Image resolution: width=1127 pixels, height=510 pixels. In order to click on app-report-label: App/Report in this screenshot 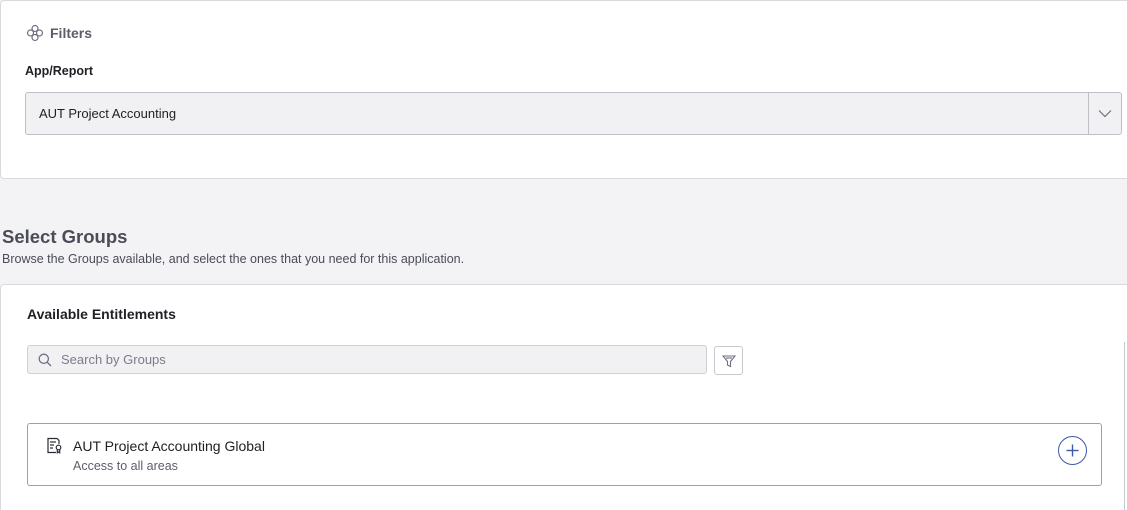, I will do `click(59, 71)`.